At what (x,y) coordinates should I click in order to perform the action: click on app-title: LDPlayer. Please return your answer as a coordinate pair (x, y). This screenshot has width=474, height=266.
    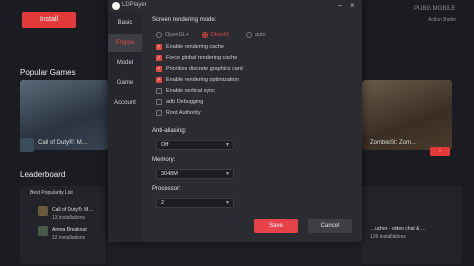
    Looking at the image, I should click on (134, 5).